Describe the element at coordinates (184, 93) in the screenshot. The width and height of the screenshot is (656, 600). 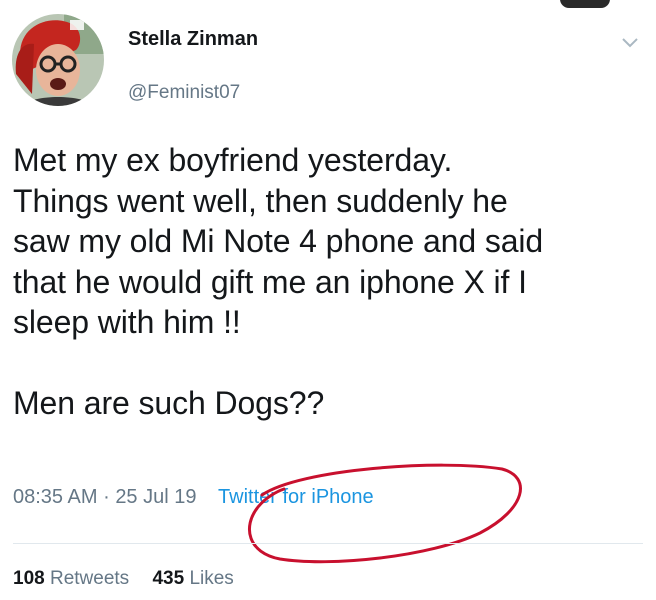
I see `user-handle: @Feminist07` at that location.